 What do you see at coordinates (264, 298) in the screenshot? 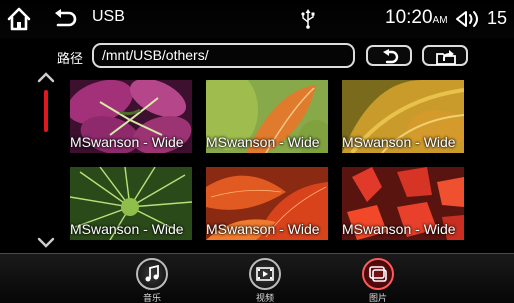
I see `video-label: 视频` at bounding box center [264, 298].